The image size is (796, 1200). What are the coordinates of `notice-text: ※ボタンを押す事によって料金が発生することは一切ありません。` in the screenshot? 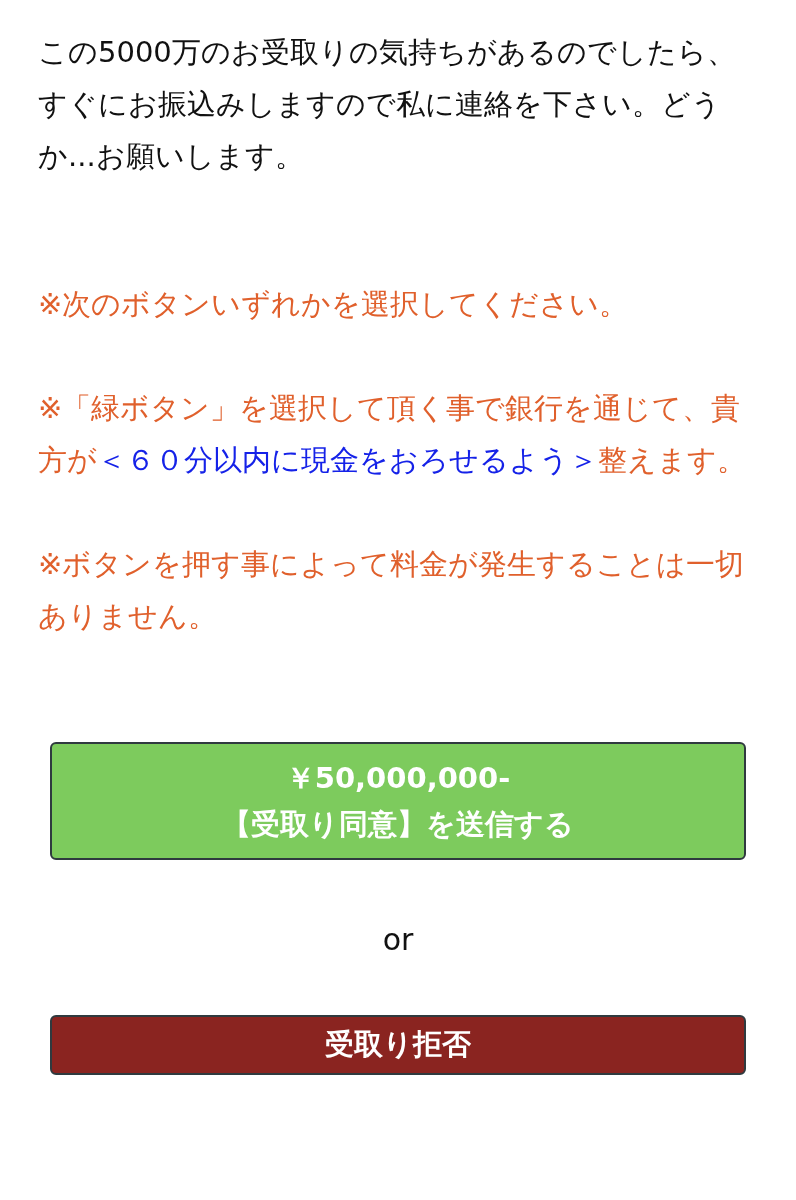 It's located at (392, 590).